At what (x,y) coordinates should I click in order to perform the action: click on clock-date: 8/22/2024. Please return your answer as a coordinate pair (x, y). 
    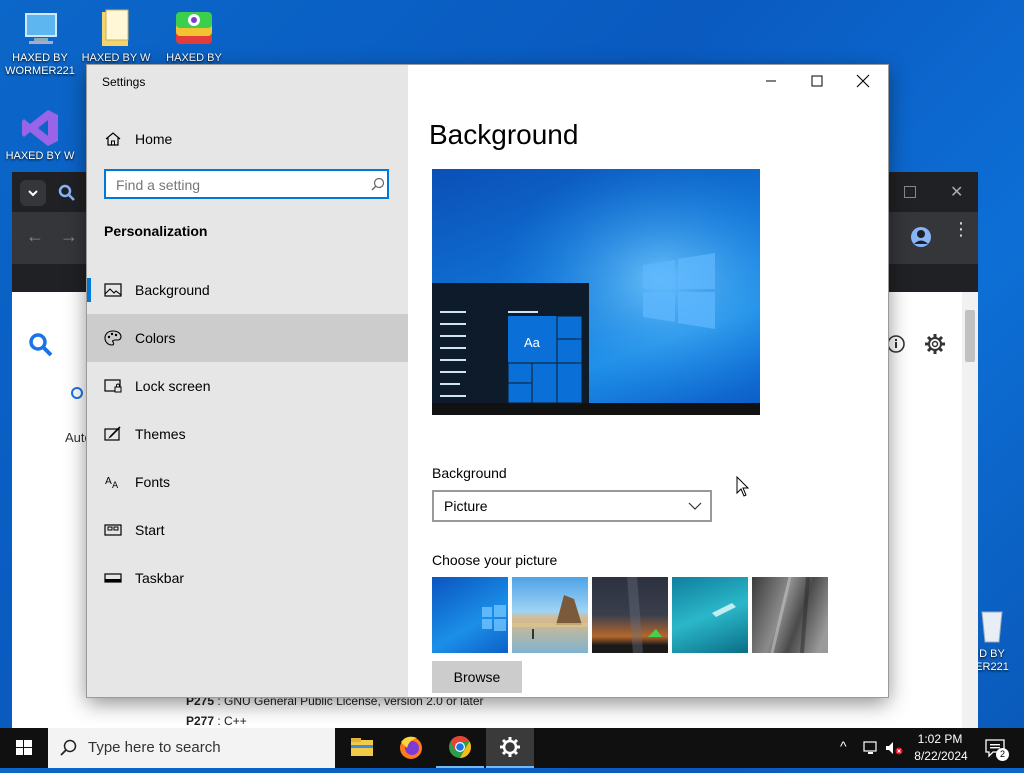
    Looking at the image, I should click on (941, 756).